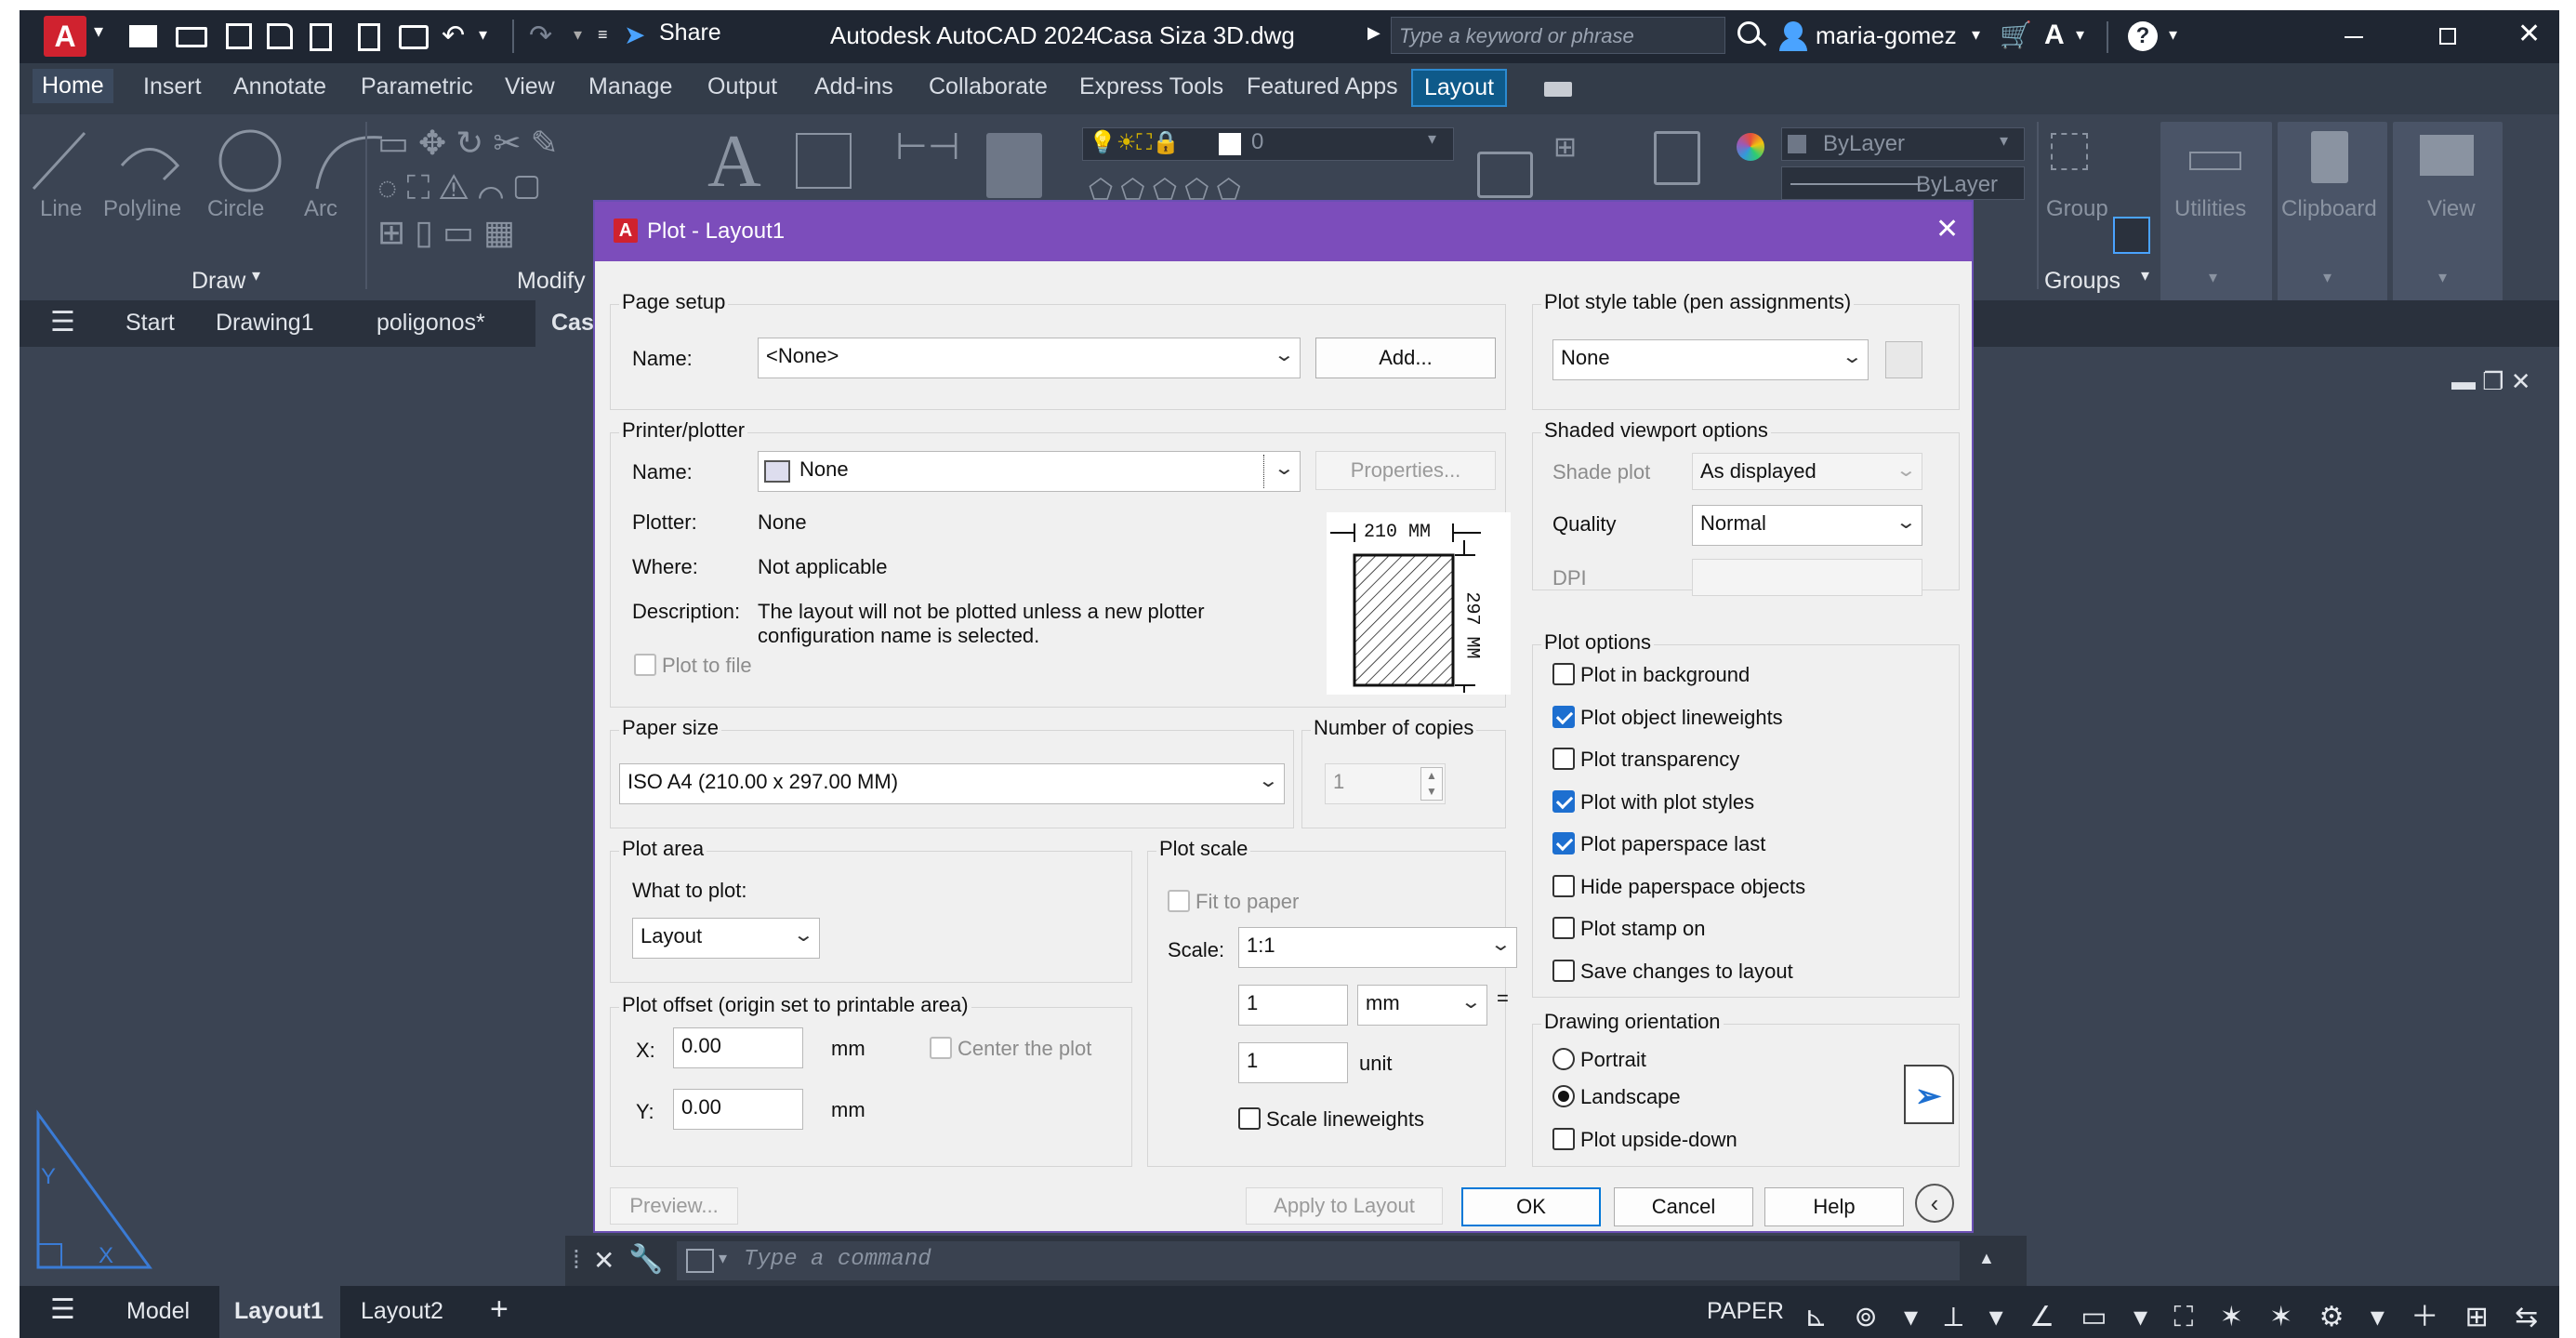 The width and height of the screenshot is (2576, 1338). Describe the element at coordinates (1029, 358) in the screenshot. I see `page-setup-name-dropdown: <None> ⌄` at that location.